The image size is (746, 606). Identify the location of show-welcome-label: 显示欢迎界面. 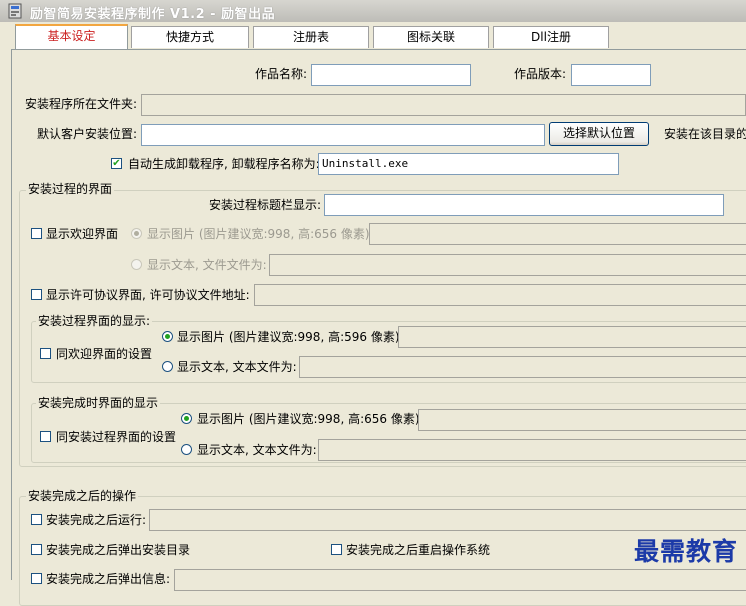
(82, 234).